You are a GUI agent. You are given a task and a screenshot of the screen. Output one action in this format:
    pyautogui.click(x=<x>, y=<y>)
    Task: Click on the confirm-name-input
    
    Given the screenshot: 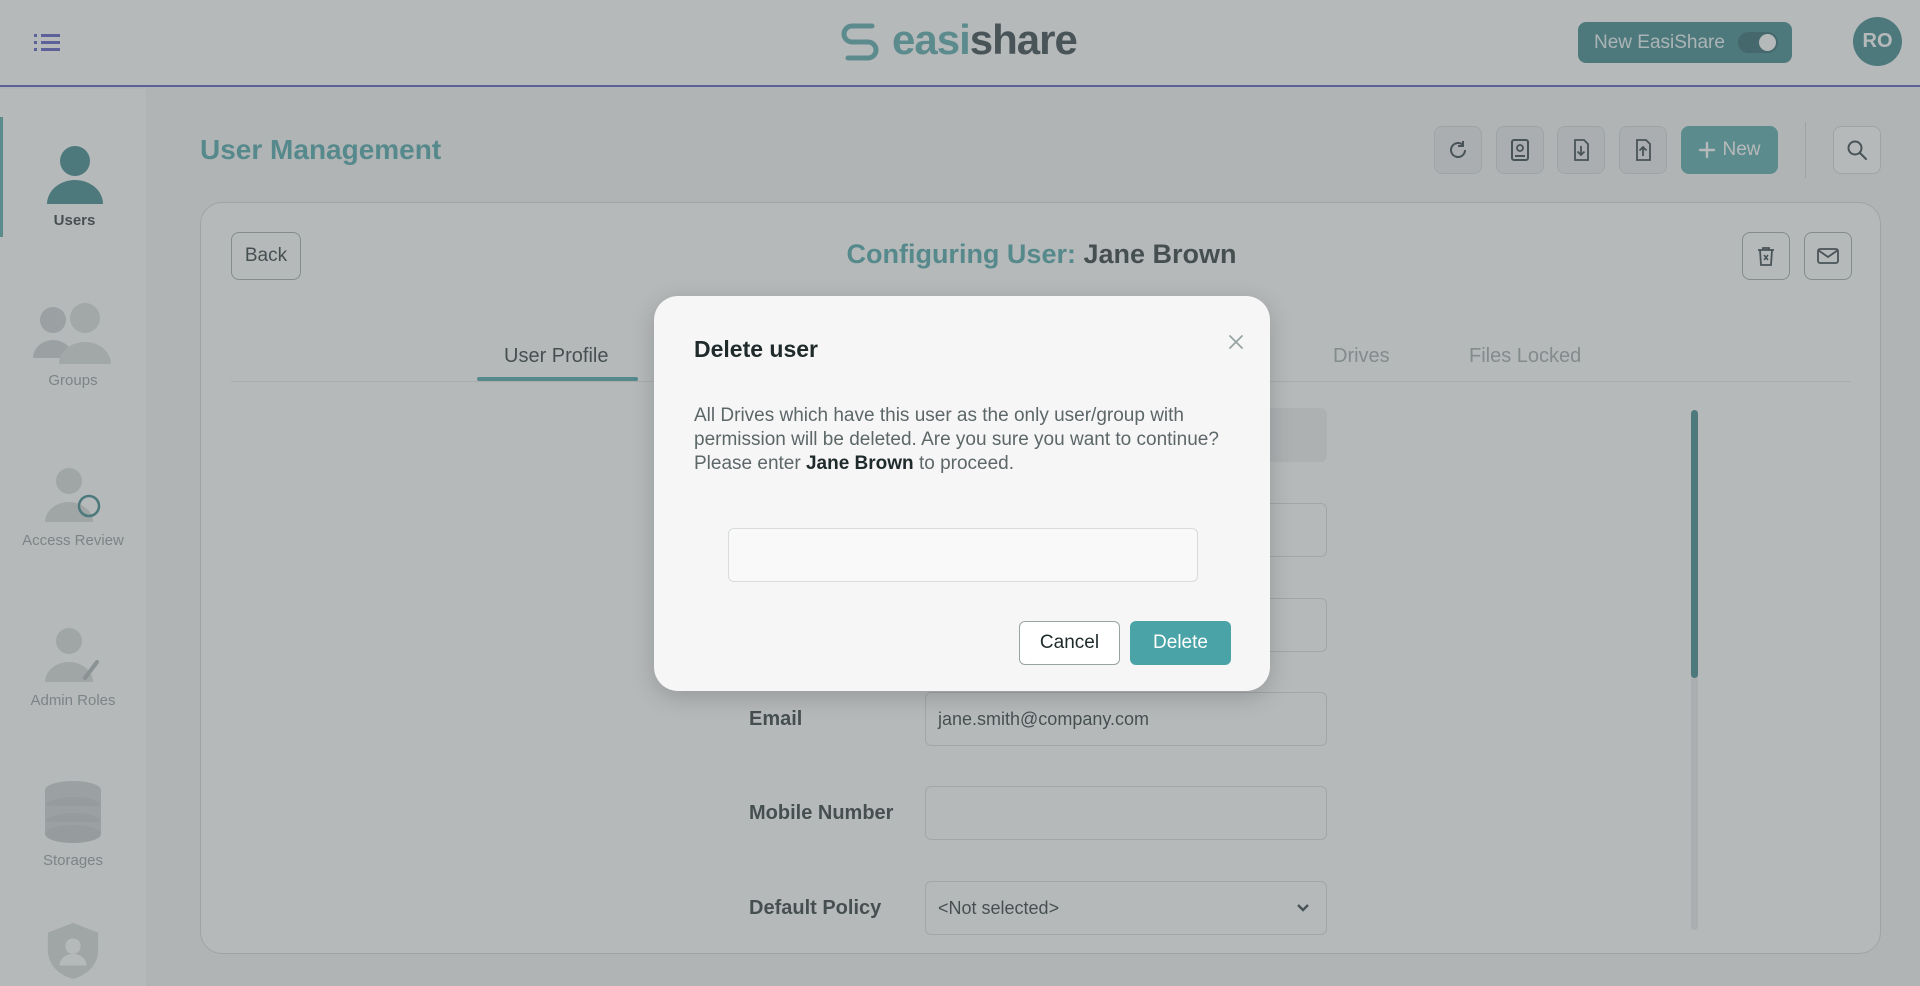 What is the action you would take?
    pyautogui.click(x=963, y=555)
    